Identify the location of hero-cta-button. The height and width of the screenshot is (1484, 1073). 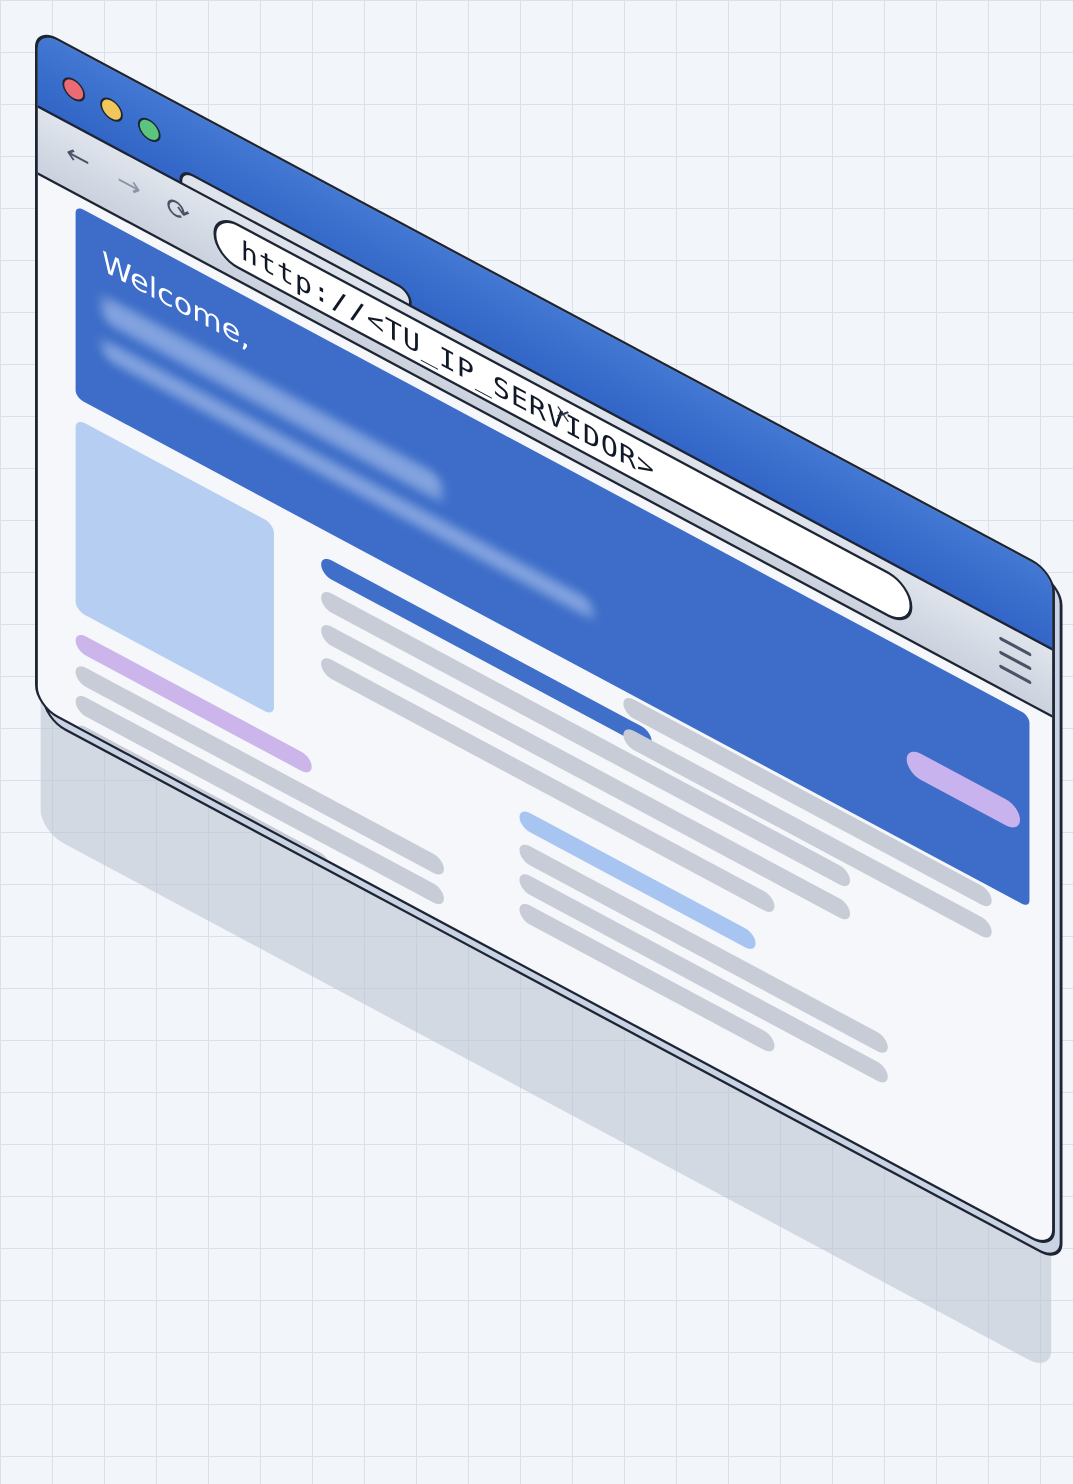
(963, 789).